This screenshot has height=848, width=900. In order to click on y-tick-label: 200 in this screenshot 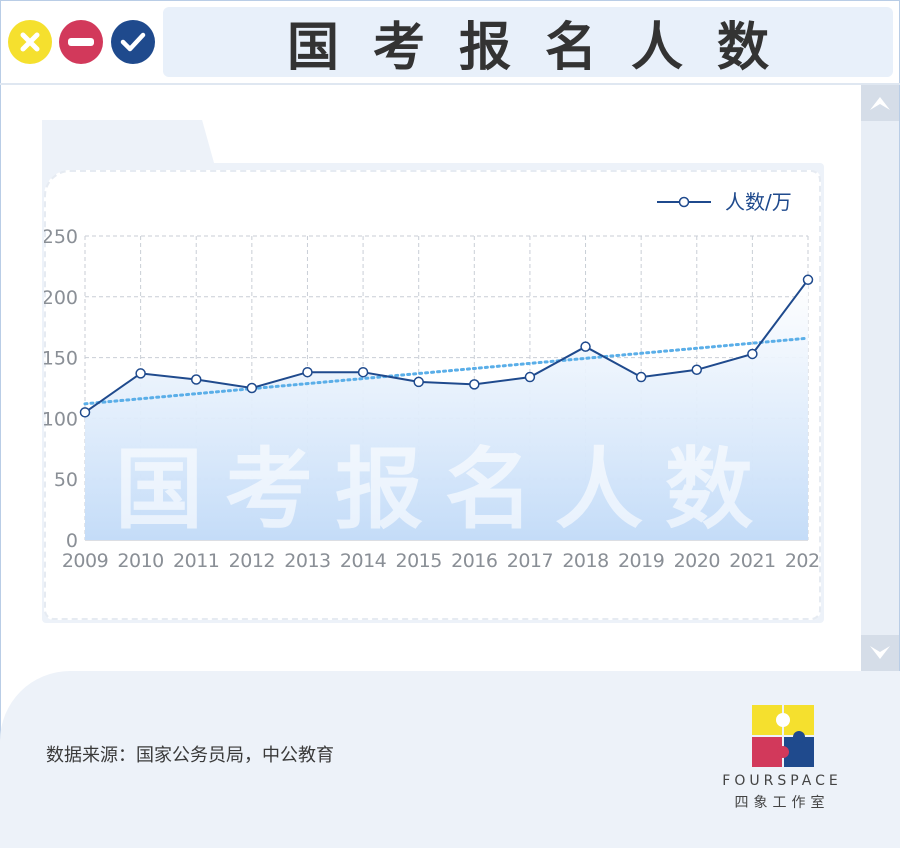, I will do `click(61, 298)`.